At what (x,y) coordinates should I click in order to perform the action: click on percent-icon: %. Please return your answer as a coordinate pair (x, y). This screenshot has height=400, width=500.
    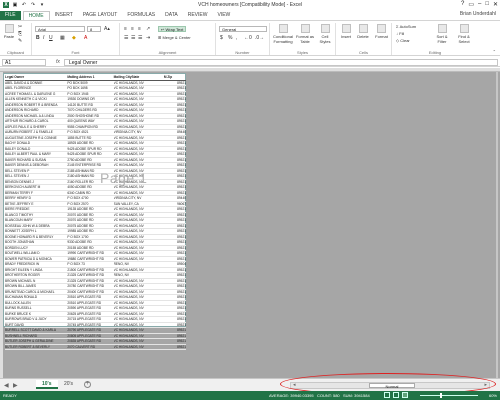
    Looking at the image, I should click on (230, 38).